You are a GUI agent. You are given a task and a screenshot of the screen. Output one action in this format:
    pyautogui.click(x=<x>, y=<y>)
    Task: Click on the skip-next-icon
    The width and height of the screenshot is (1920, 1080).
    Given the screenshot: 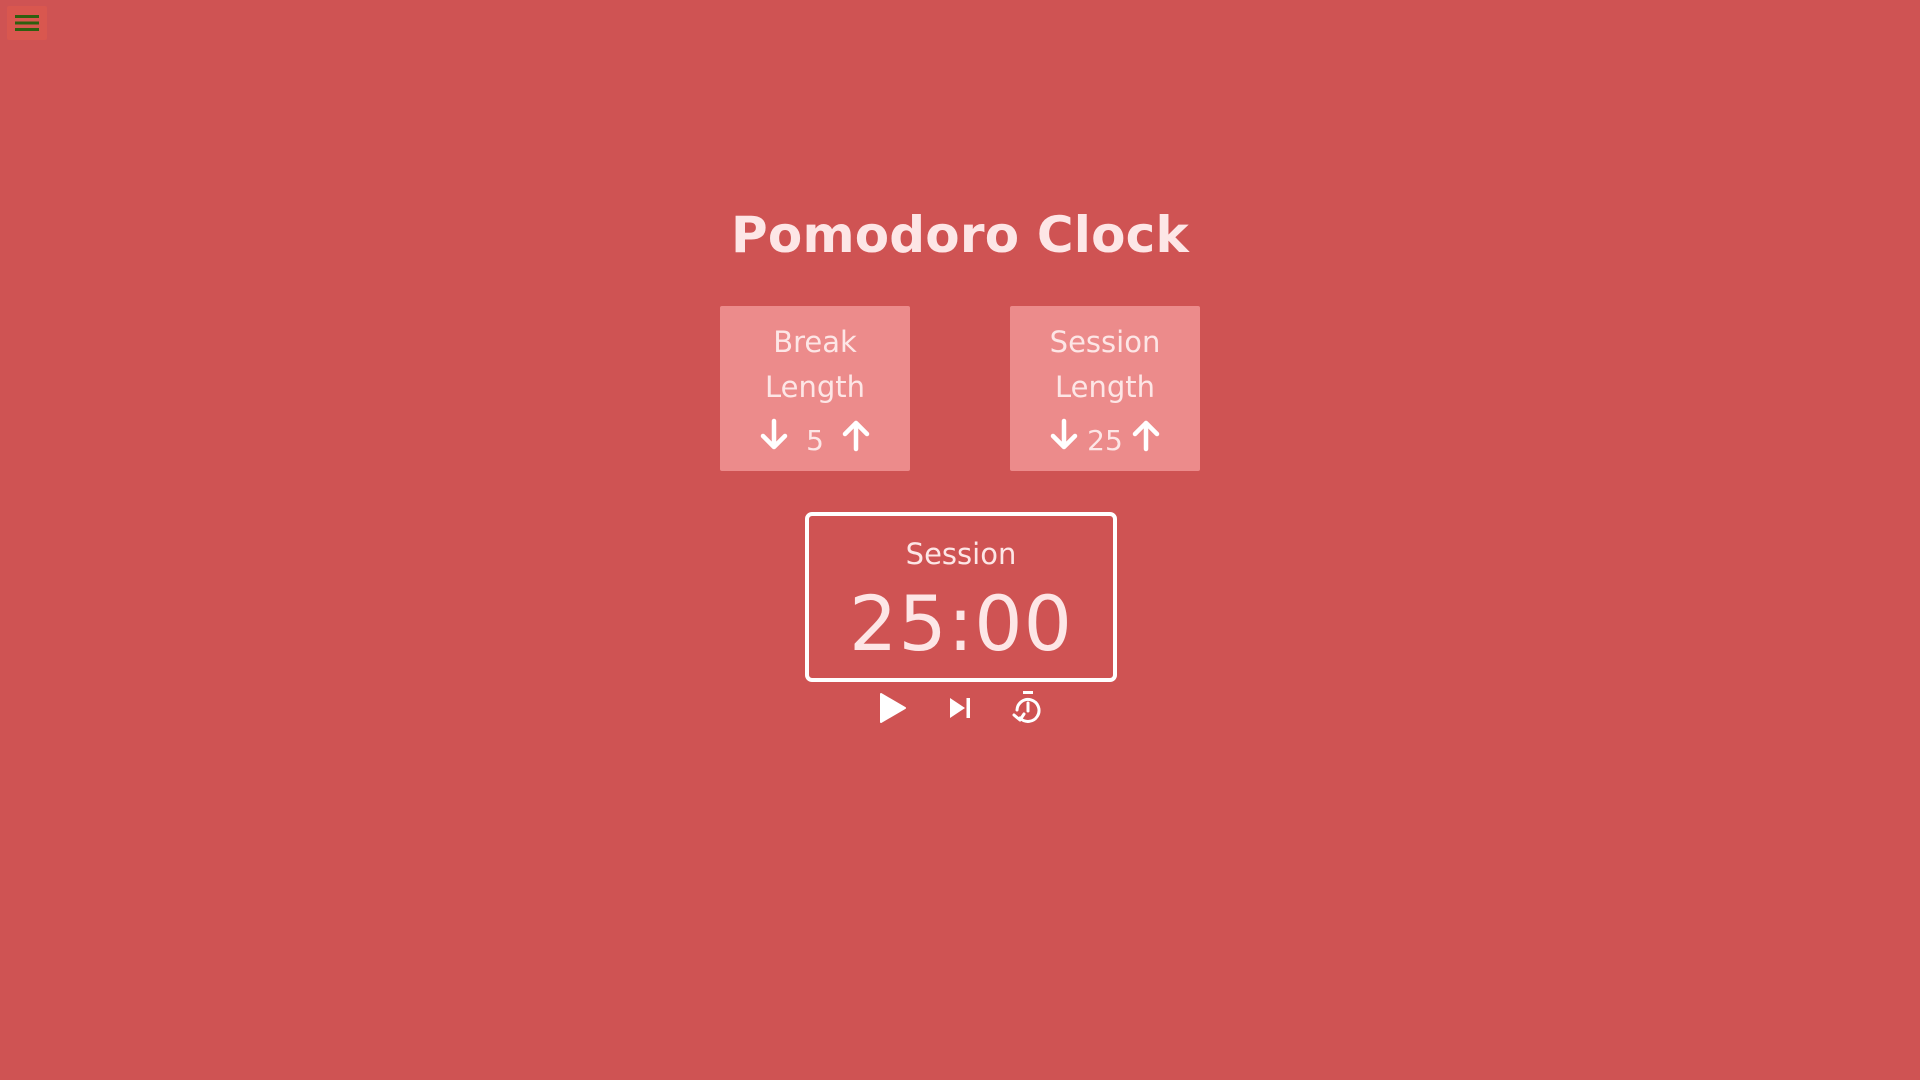 What is the action you would take?
    pyautogui.click(x=960, y=710)
    